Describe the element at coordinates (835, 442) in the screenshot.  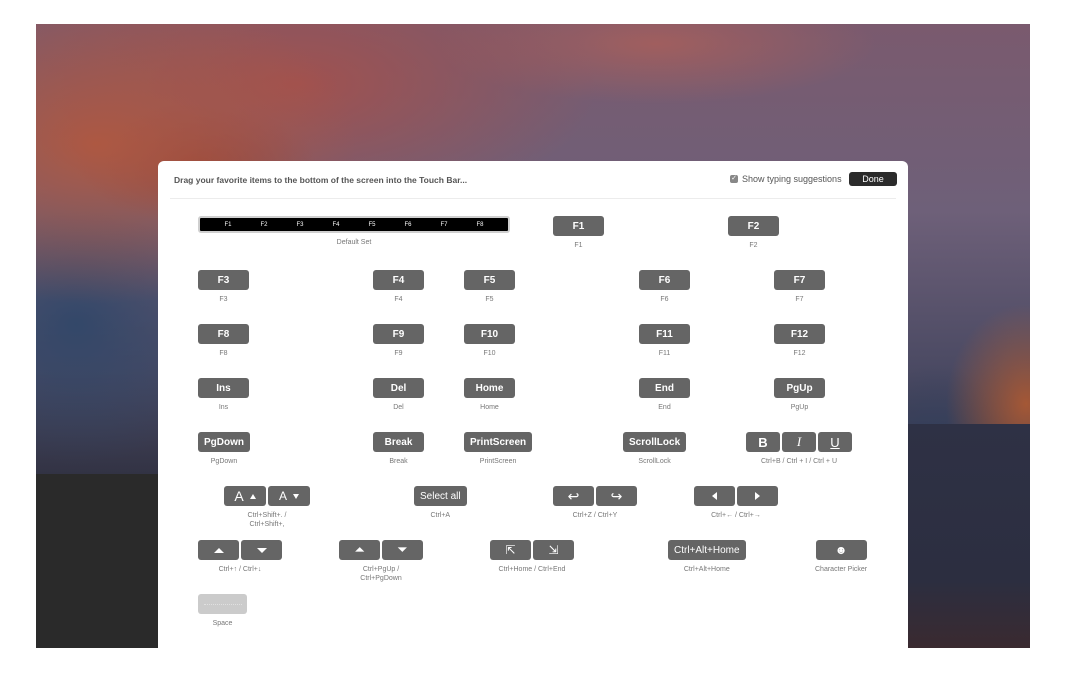
I see `key-underline: U` at that location.